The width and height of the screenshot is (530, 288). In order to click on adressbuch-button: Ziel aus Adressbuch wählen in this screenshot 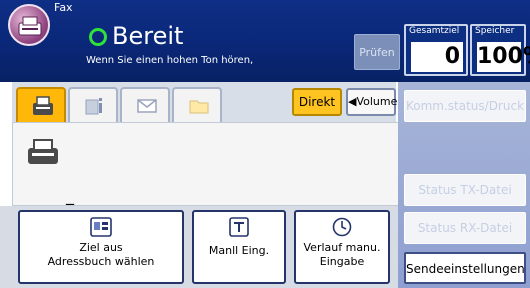, I will do `click(101, 247)`.